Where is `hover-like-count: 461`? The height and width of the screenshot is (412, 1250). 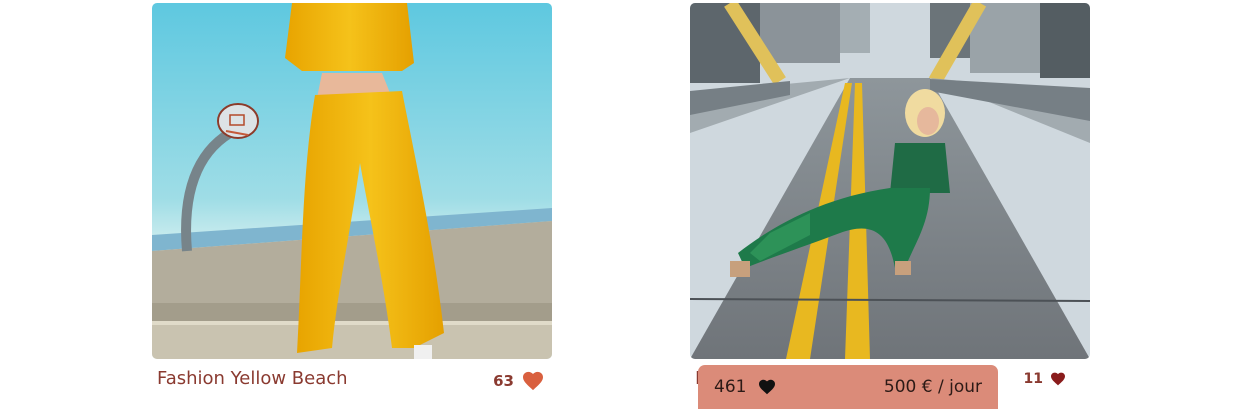
hover-like-count: 461 is located at coordinates (730, 387).